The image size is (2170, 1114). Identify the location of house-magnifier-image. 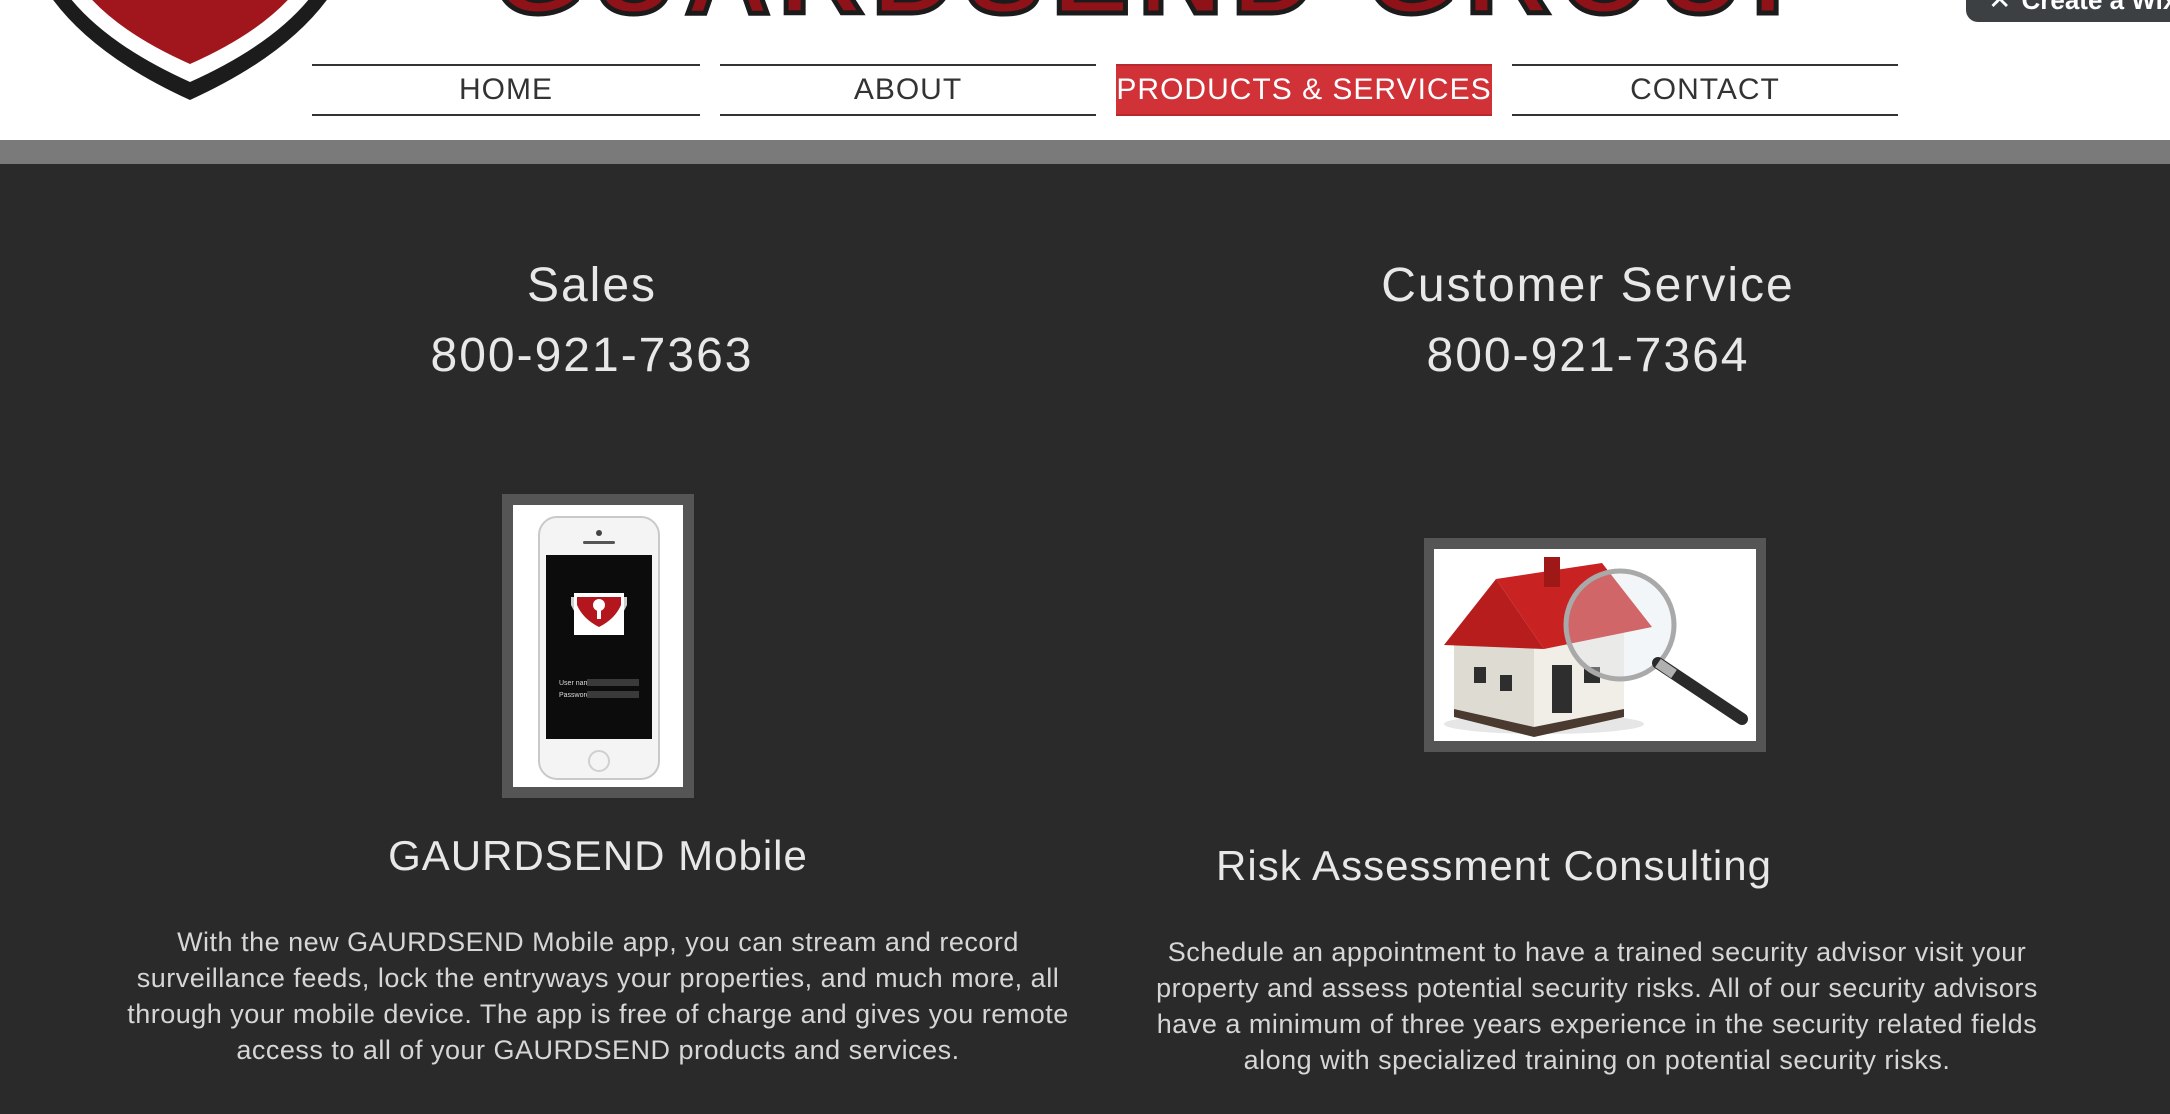
(1595, 645).